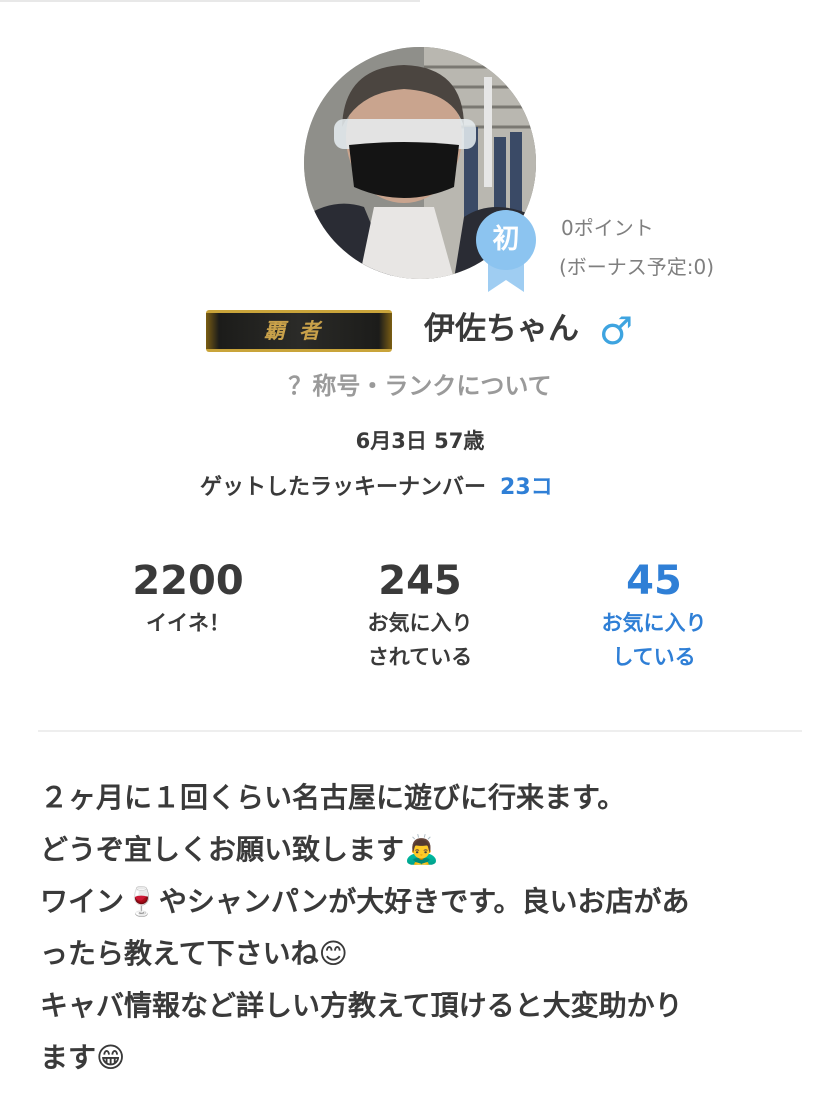 The width and height of the screenshot is (840, 1120). I want to click on username: 伊佐ちゃん, so click(501, 329).